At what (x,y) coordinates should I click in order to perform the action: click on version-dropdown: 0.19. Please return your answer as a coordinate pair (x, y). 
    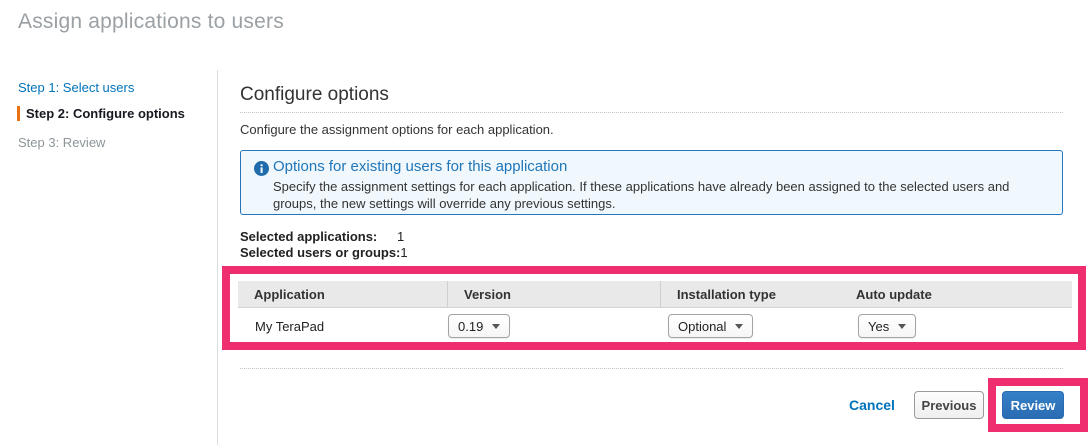
    Looking at the image, I should click on (479, 326).